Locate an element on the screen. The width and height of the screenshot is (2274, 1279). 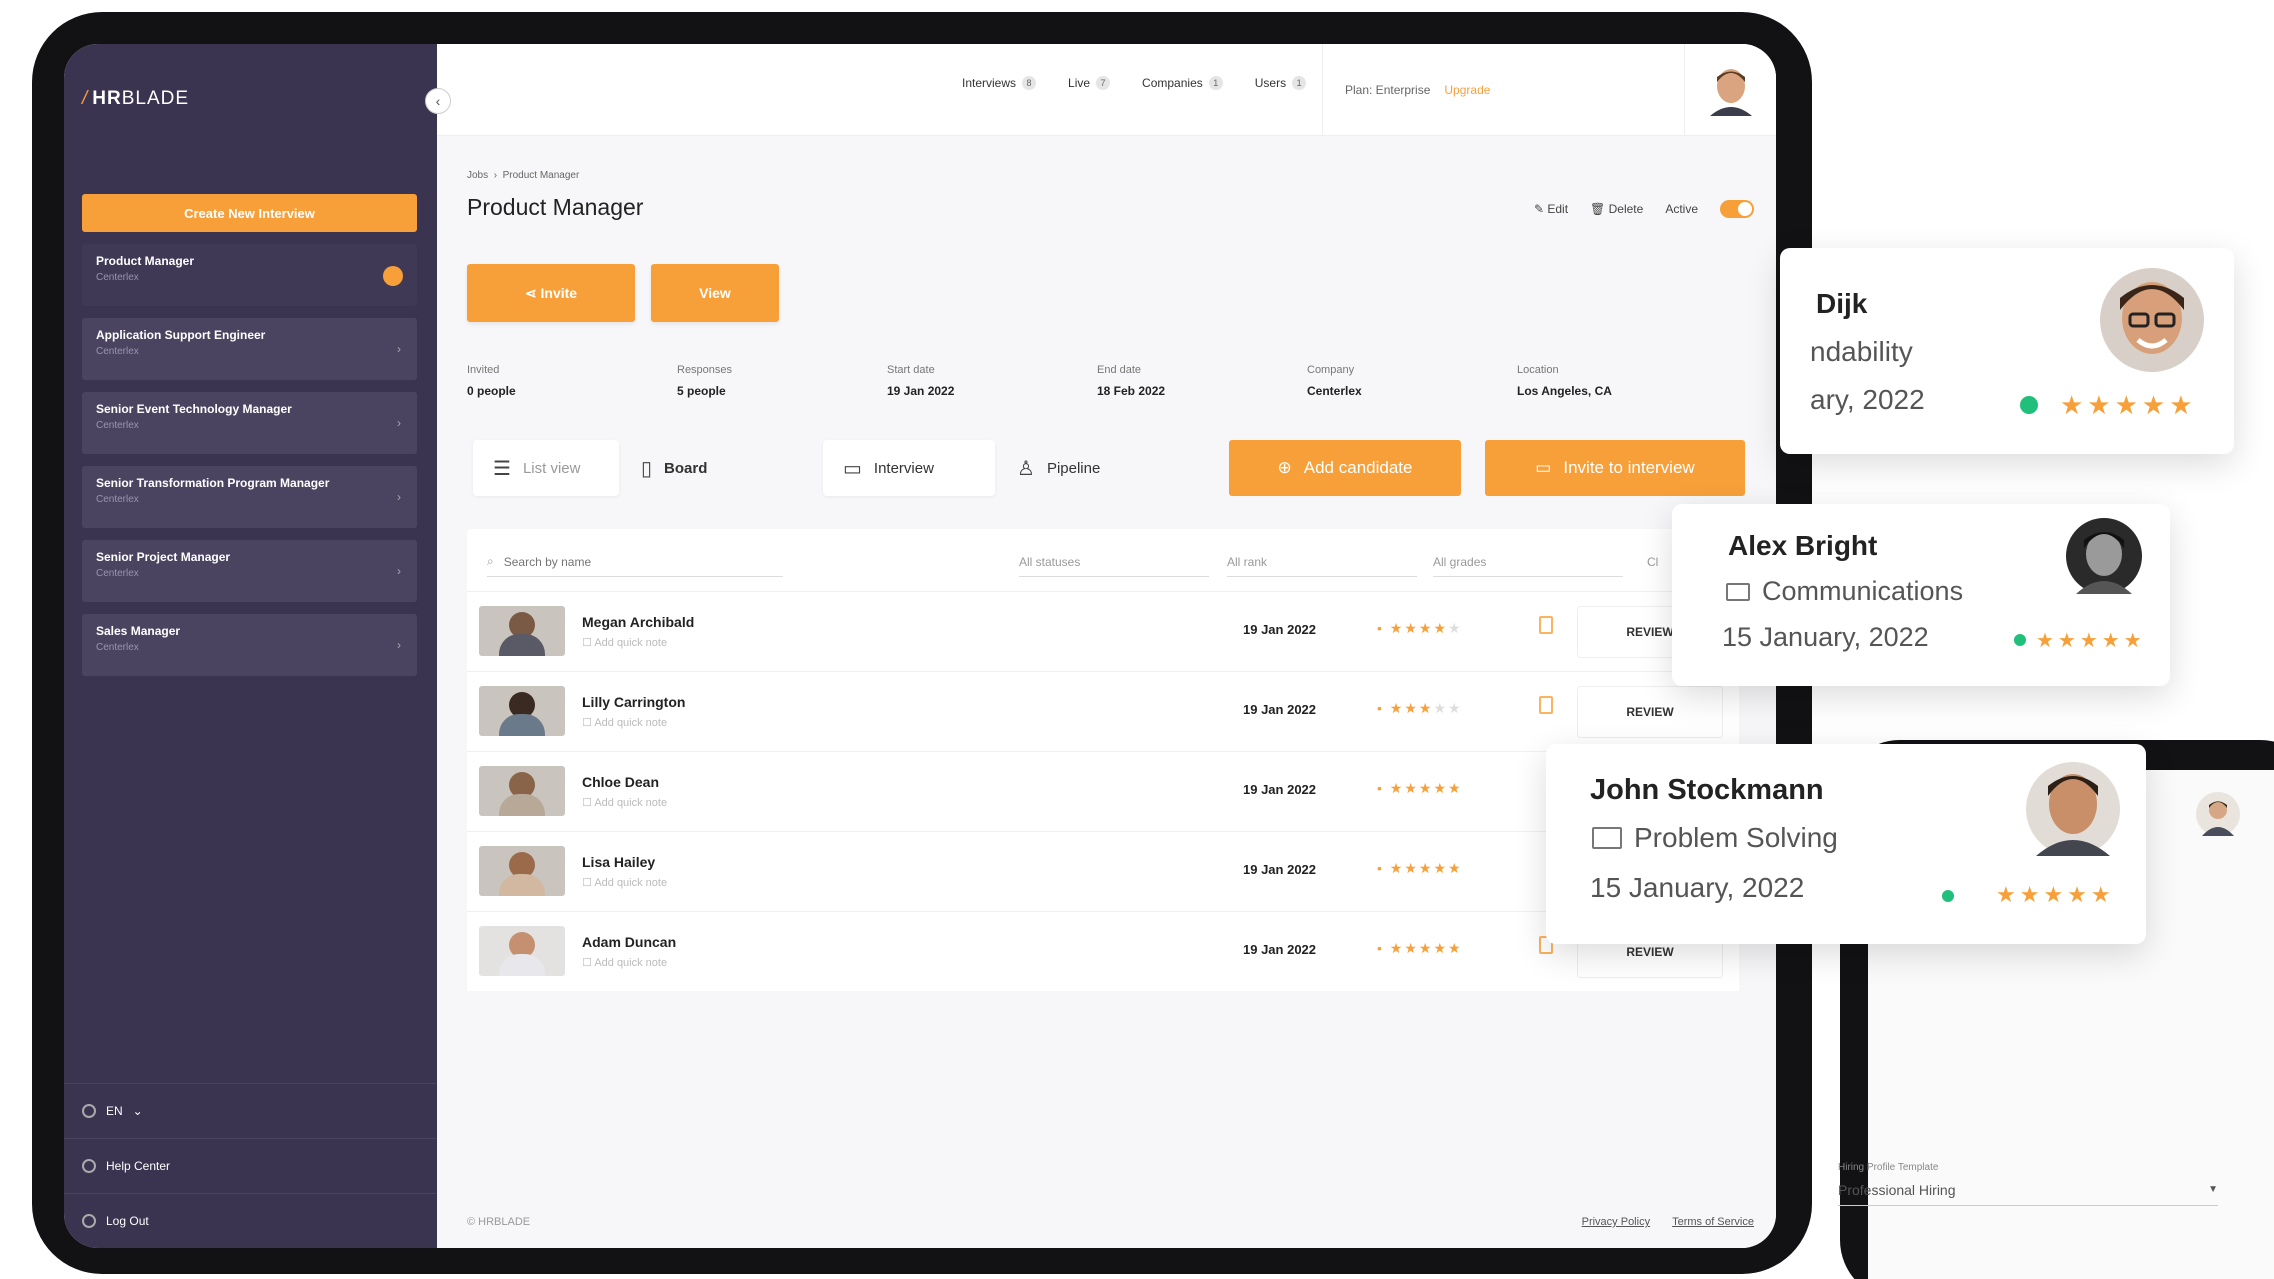
plan-label: Plan: Enterprise is located at coordinates (1388, 90).